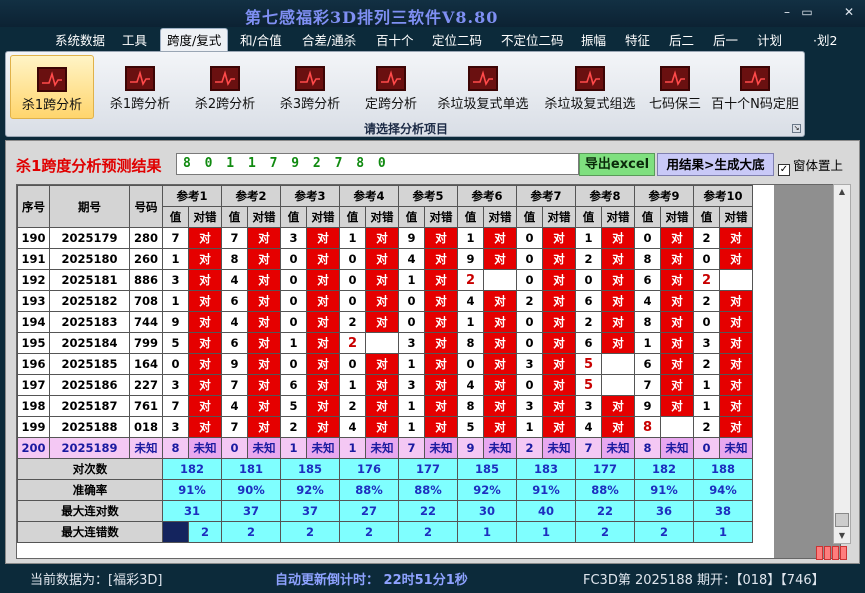  Describe the element at coordinates (89, 427) in the screenshot. I see `cell-issue: 2025188` at that location.